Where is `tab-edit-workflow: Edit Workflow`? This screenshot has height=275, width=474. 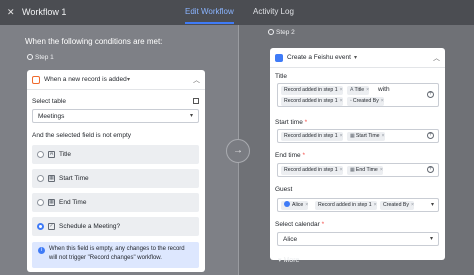
tab-edit-workflow: Edit Workflow is located at coordinates (209, 15).